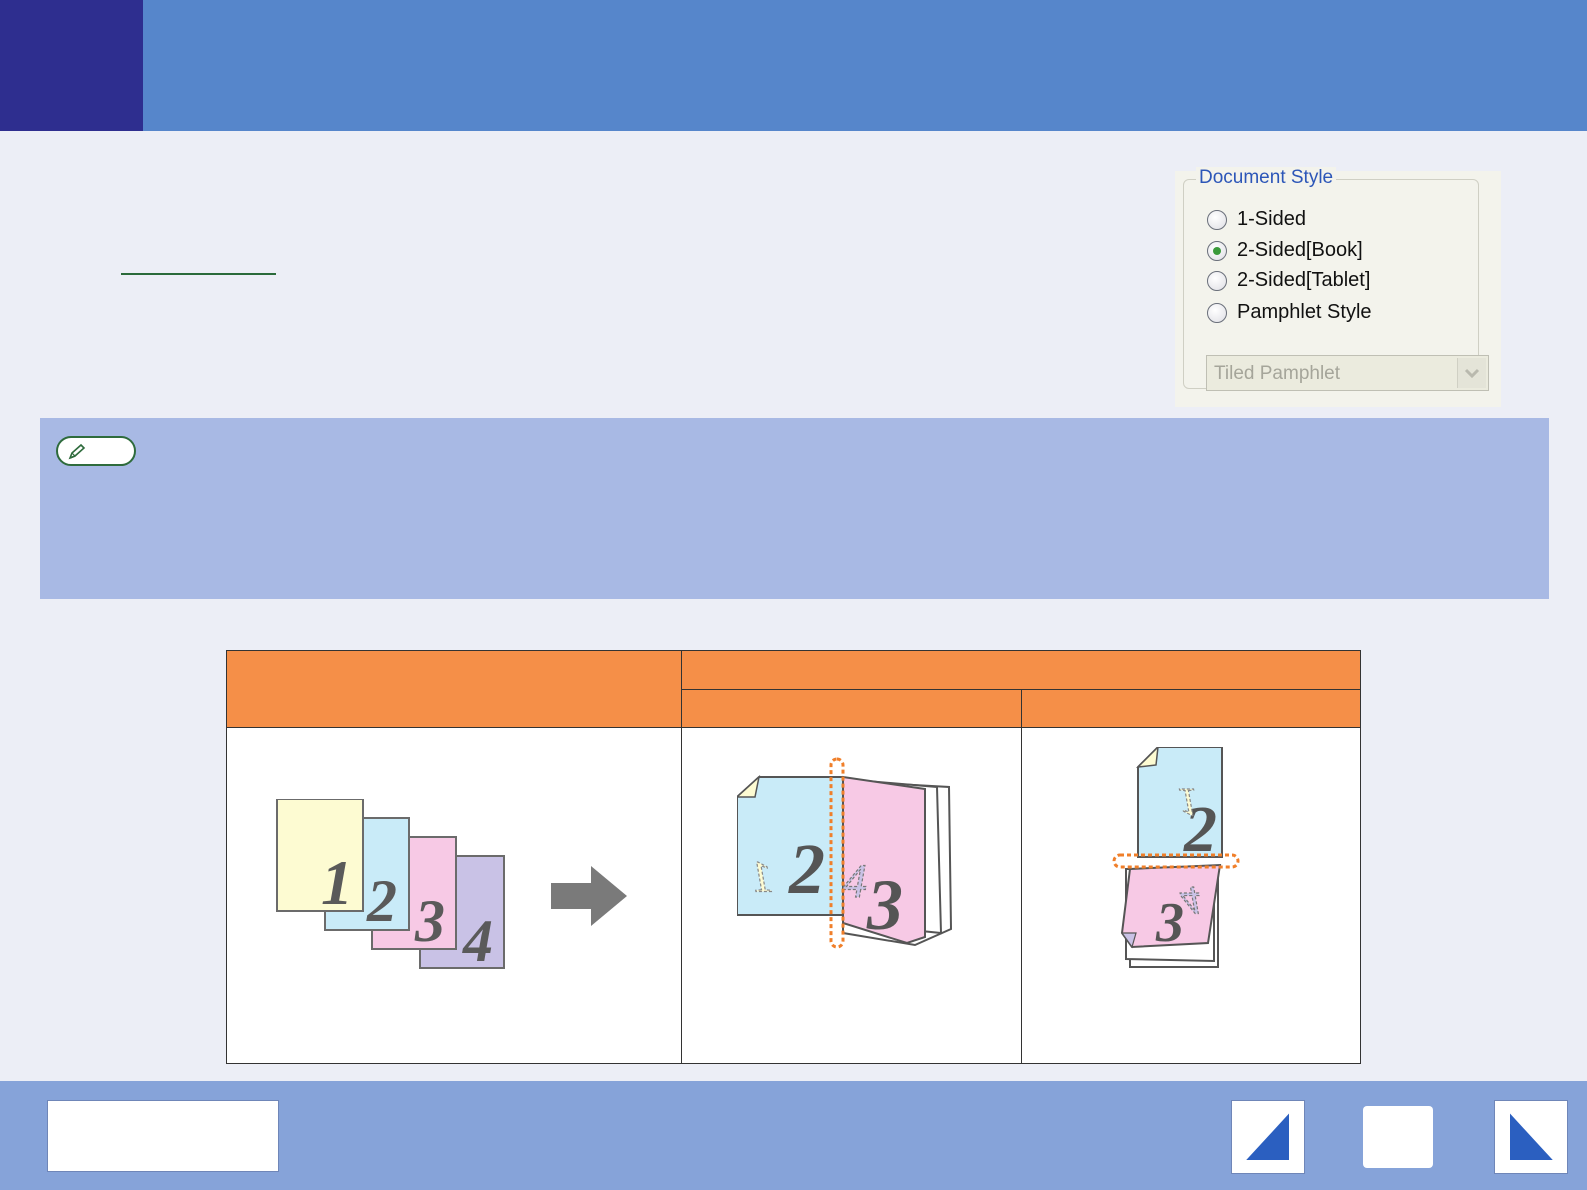  Describe the element at coordinates (71, 65) in the screenshot. I see `chapter-marker` at that location.